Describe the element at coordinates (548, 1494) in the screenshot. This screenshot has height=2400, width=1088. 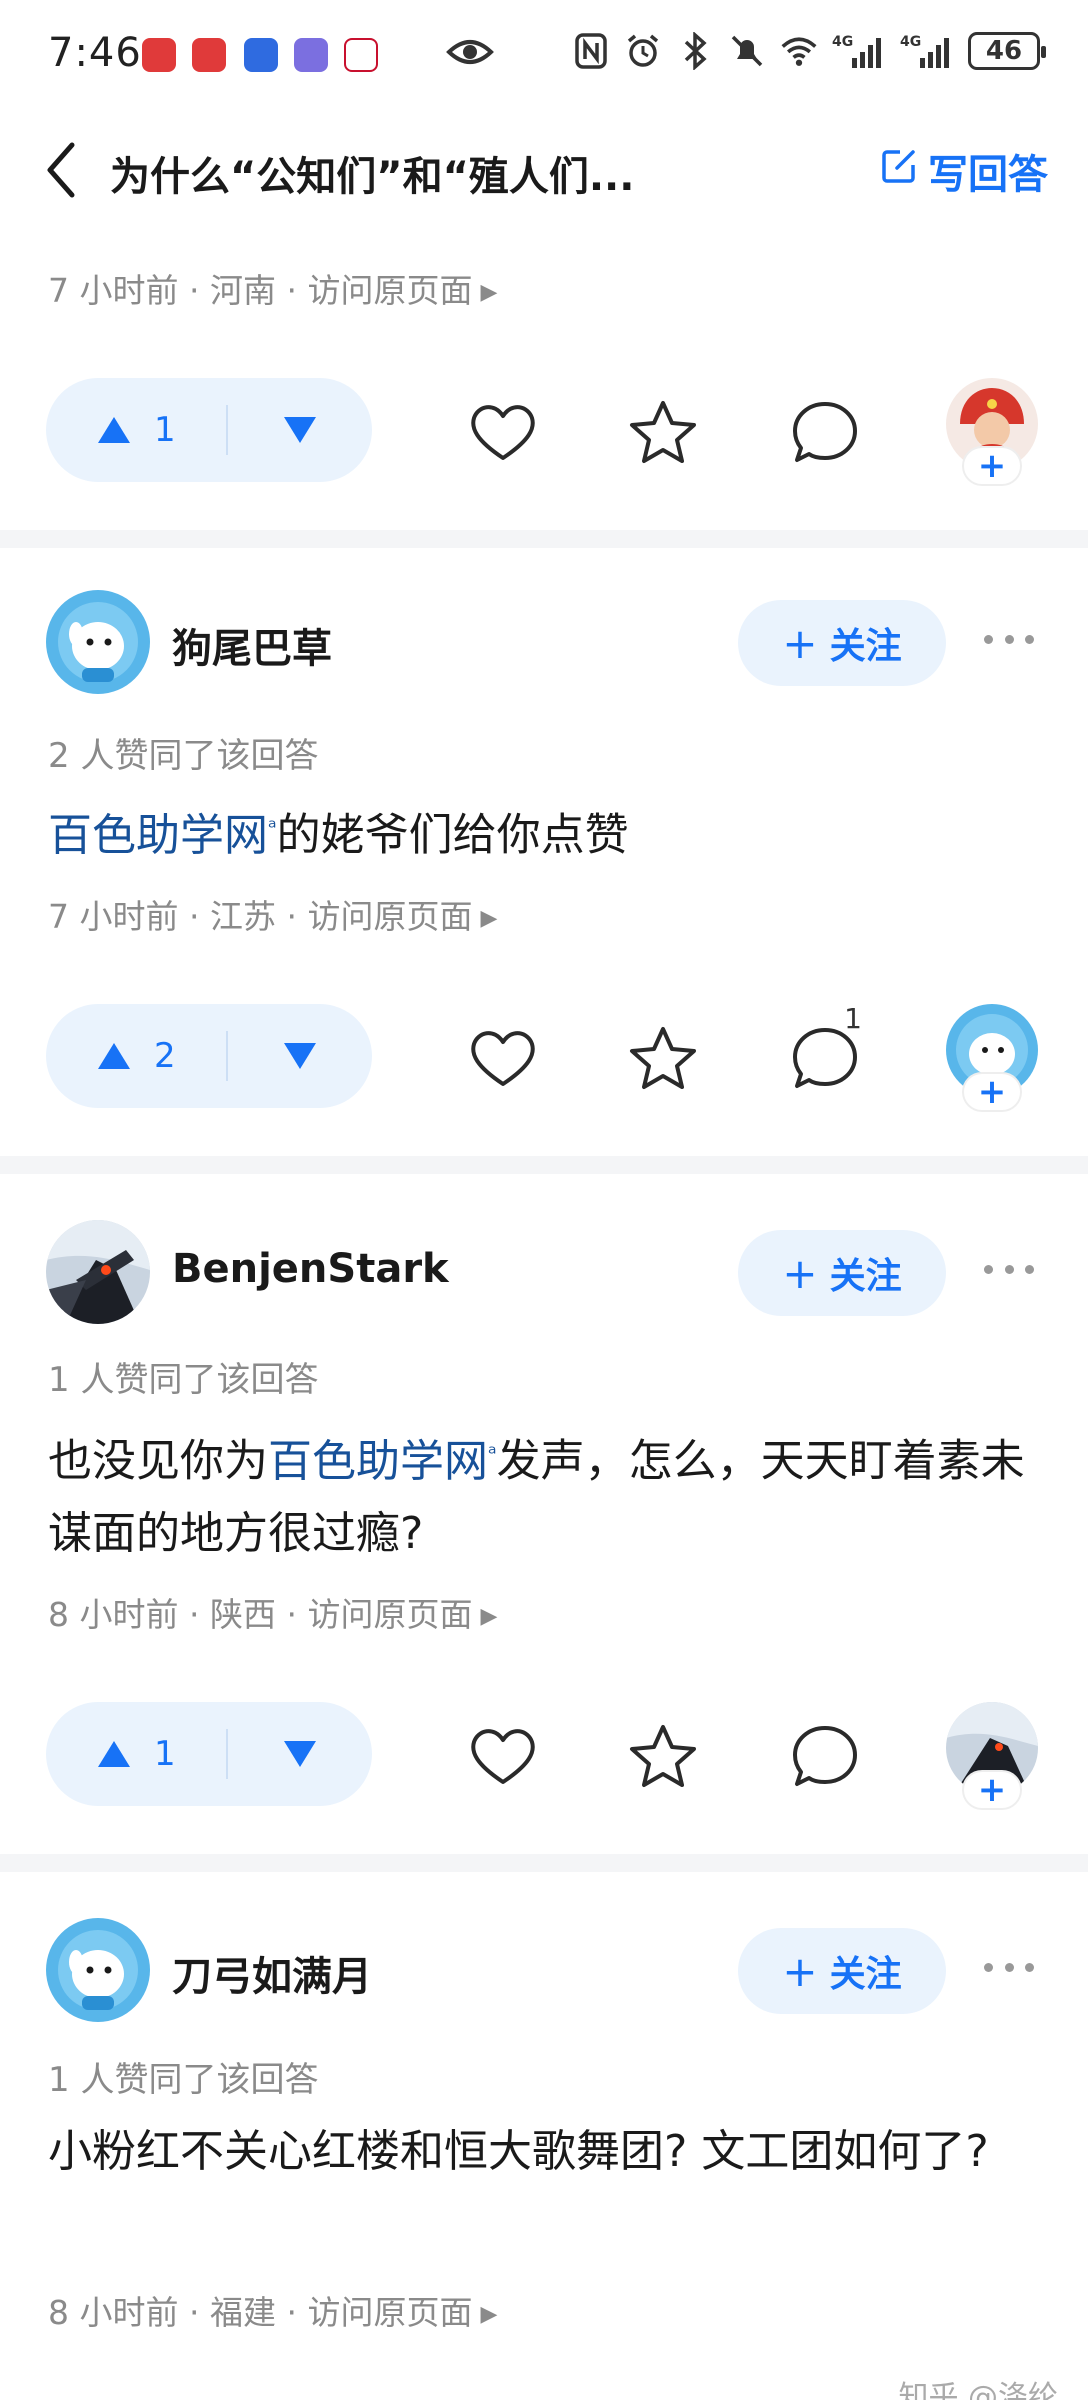
I see `answer-content: 也没见你为百色助学网ᵃ发声，怎么，天天盯着素未谋面的地方很过瘾?` at that location.